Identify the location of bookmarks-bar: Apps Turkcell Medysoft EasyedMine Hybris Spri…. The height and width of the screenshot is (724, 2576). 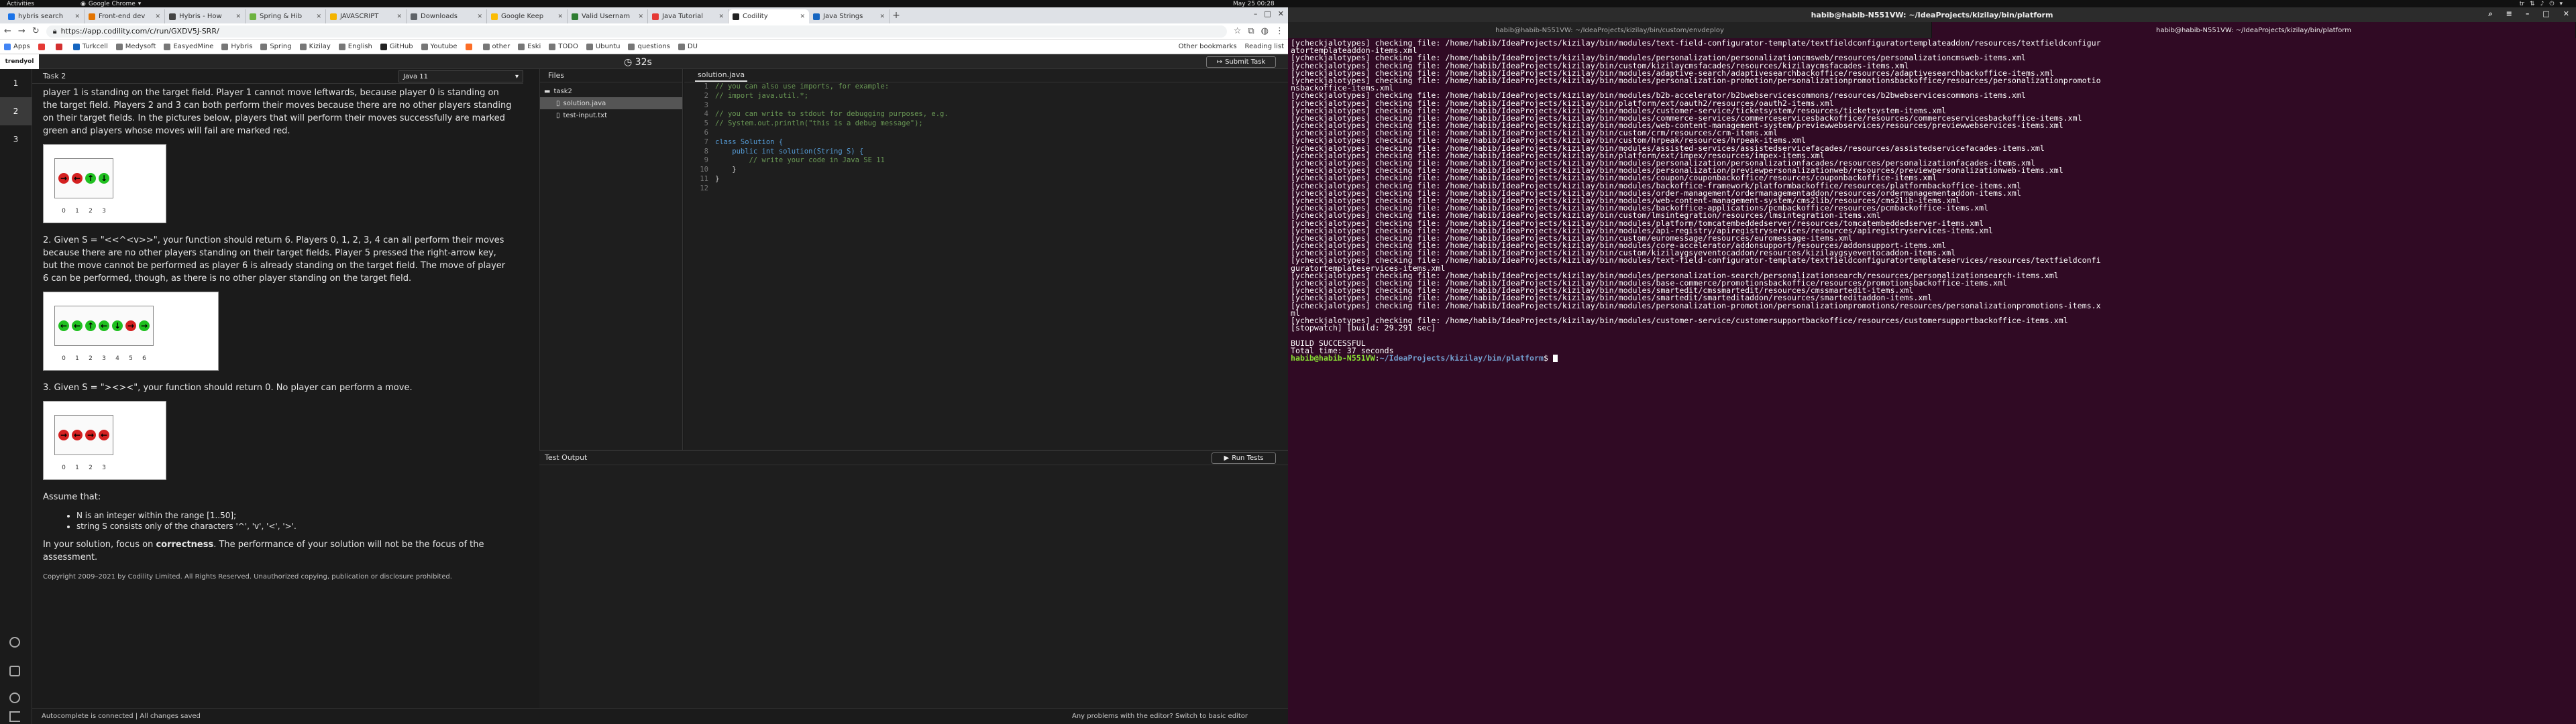
(644, 47).